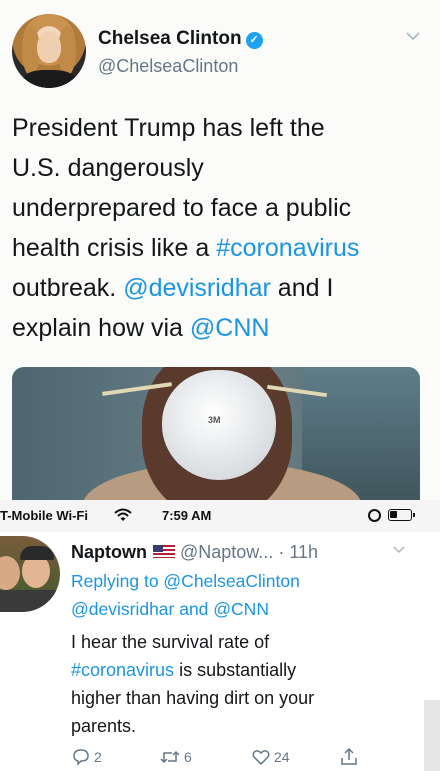  Describe the element at coordinates (68, 288) in the screenshot. I see `tweet-text-segment: outbreak.` at that location.